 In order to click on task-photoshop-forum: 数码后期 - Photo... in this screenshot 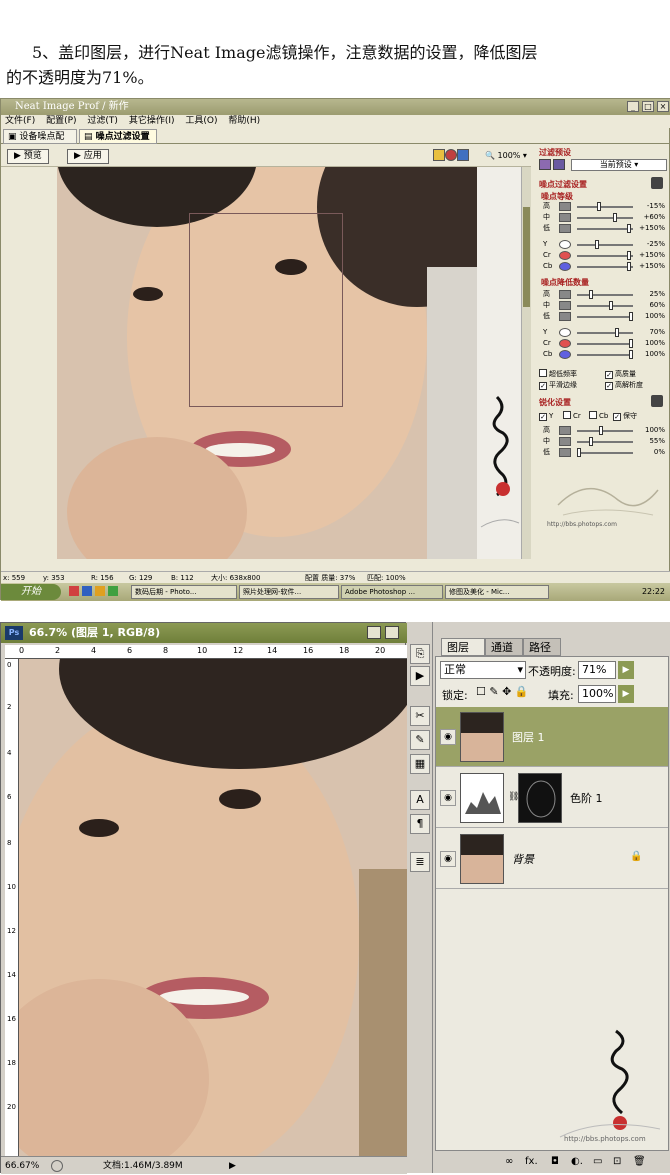, I will do `click(184, 592)`.